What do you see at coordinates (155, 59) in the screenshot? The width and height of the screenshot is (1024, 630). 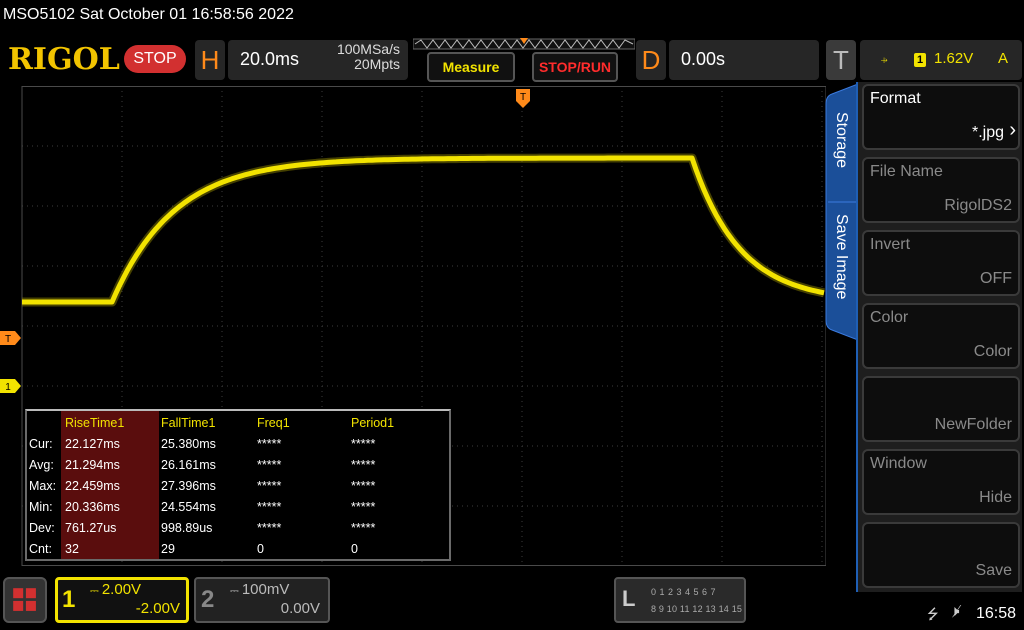 I see `run-state-badge: STOP` at bounding box center [155, 59].